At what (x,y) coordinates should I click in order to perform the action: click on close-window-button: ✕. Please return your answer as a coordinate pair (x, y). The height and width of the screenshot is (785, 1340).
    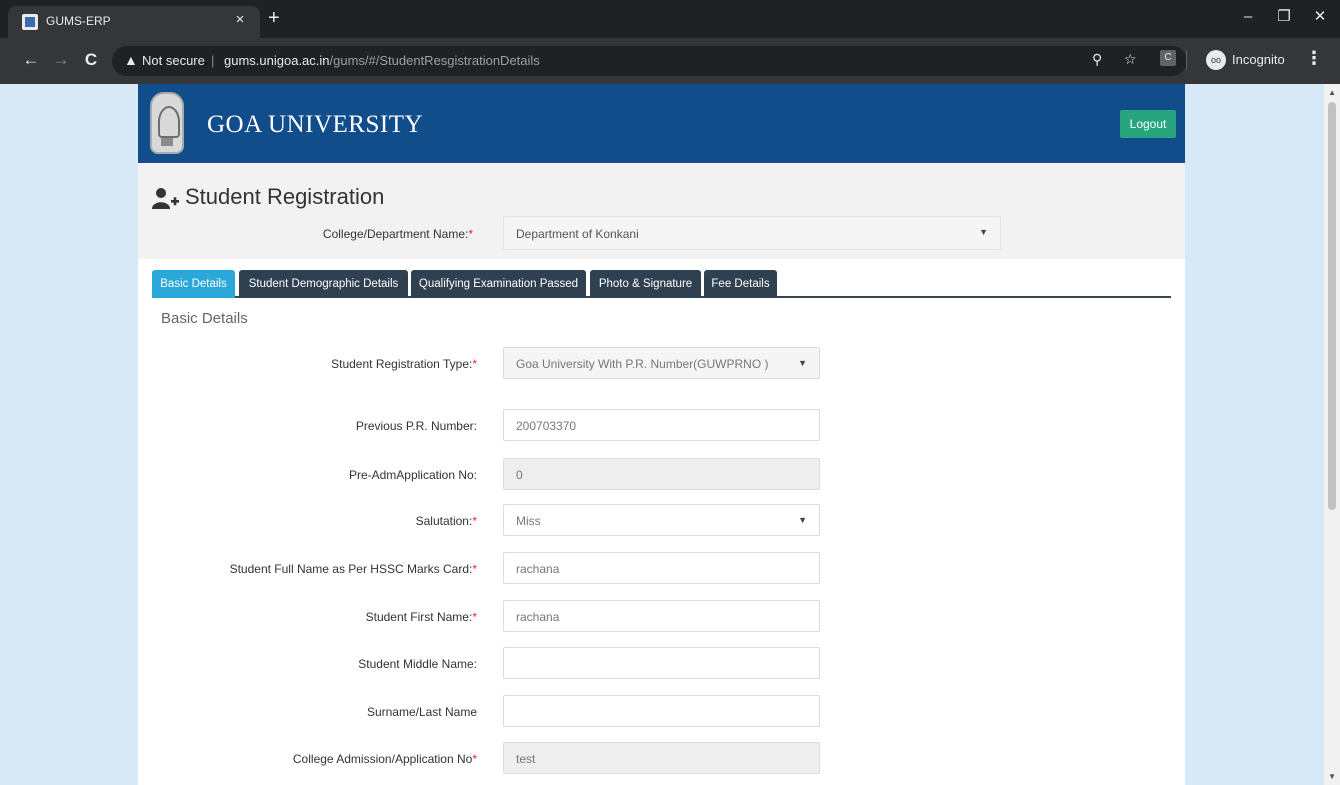
    Looking at the image, I should click on (1320, 17).